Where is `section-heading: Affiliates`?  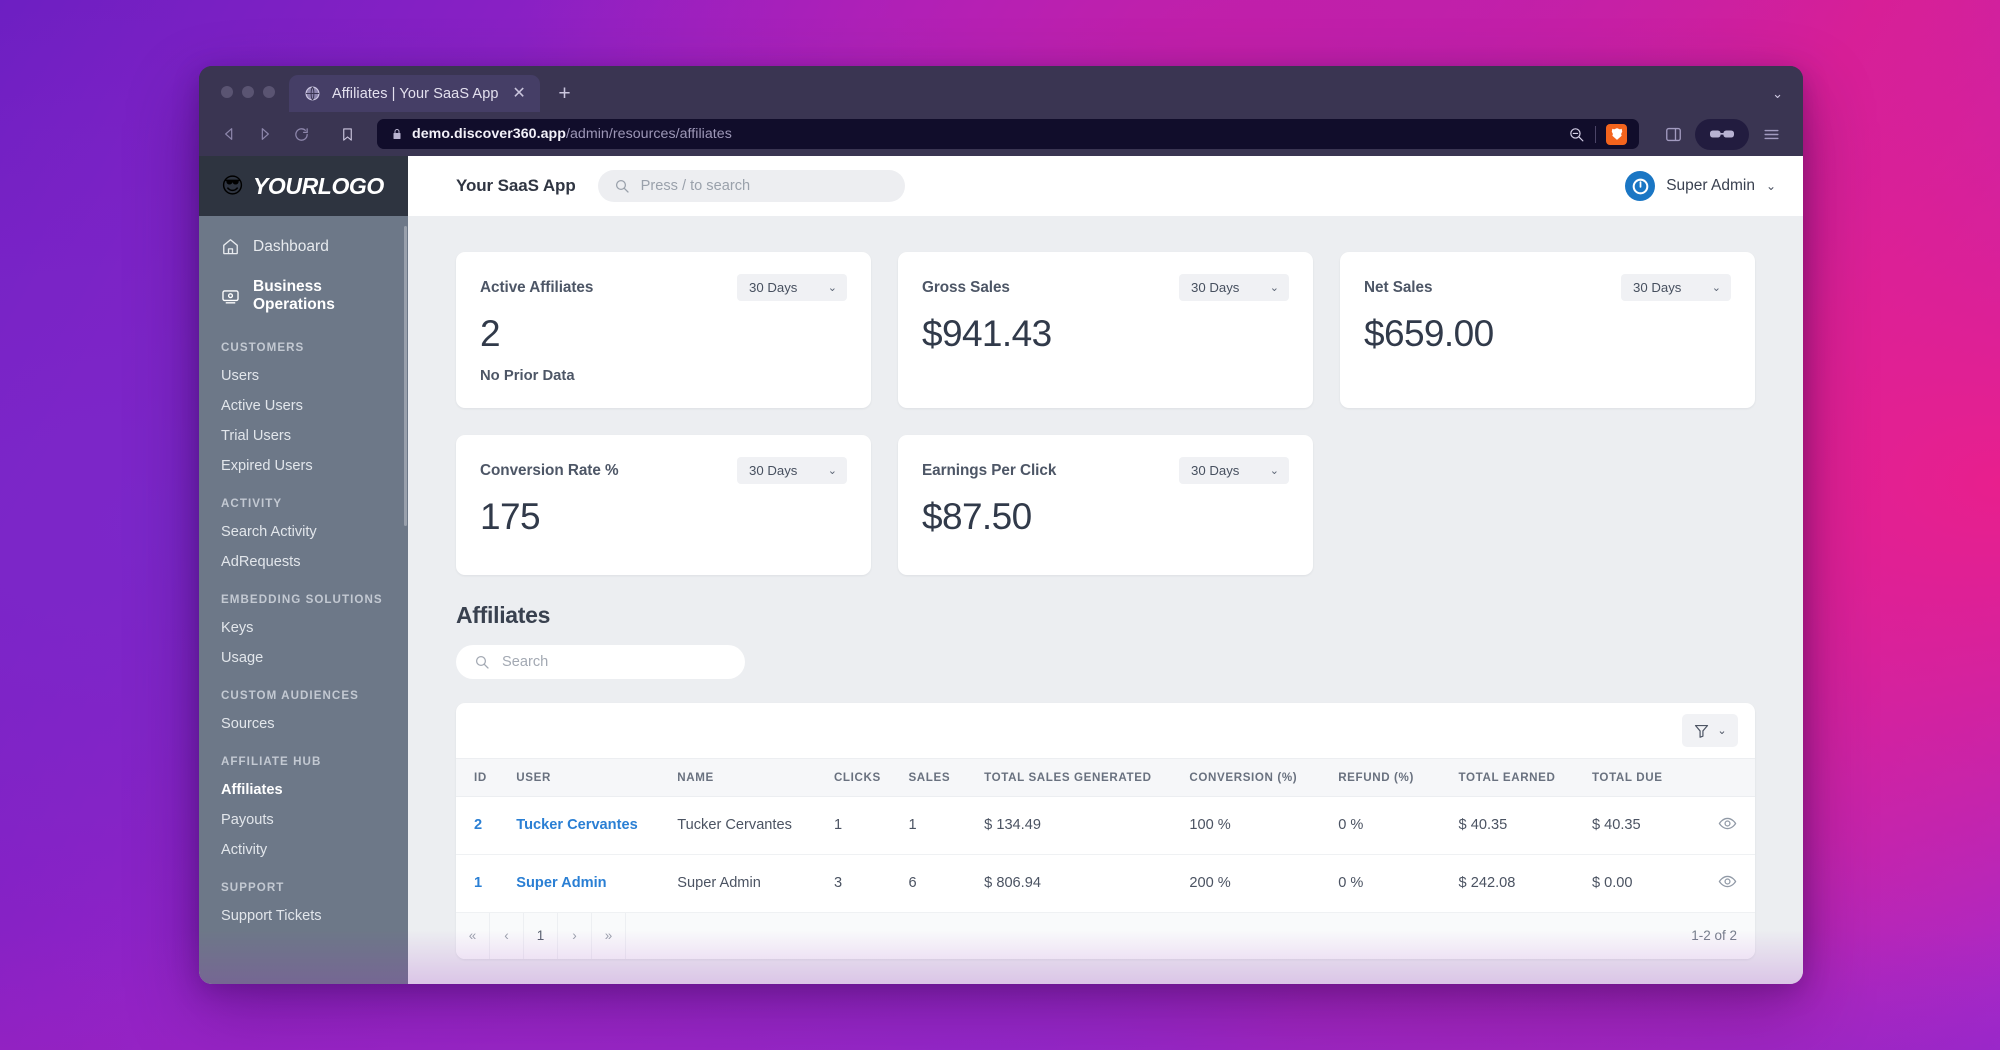
section-heading: Affiliates is located at coordinates (503, 614).